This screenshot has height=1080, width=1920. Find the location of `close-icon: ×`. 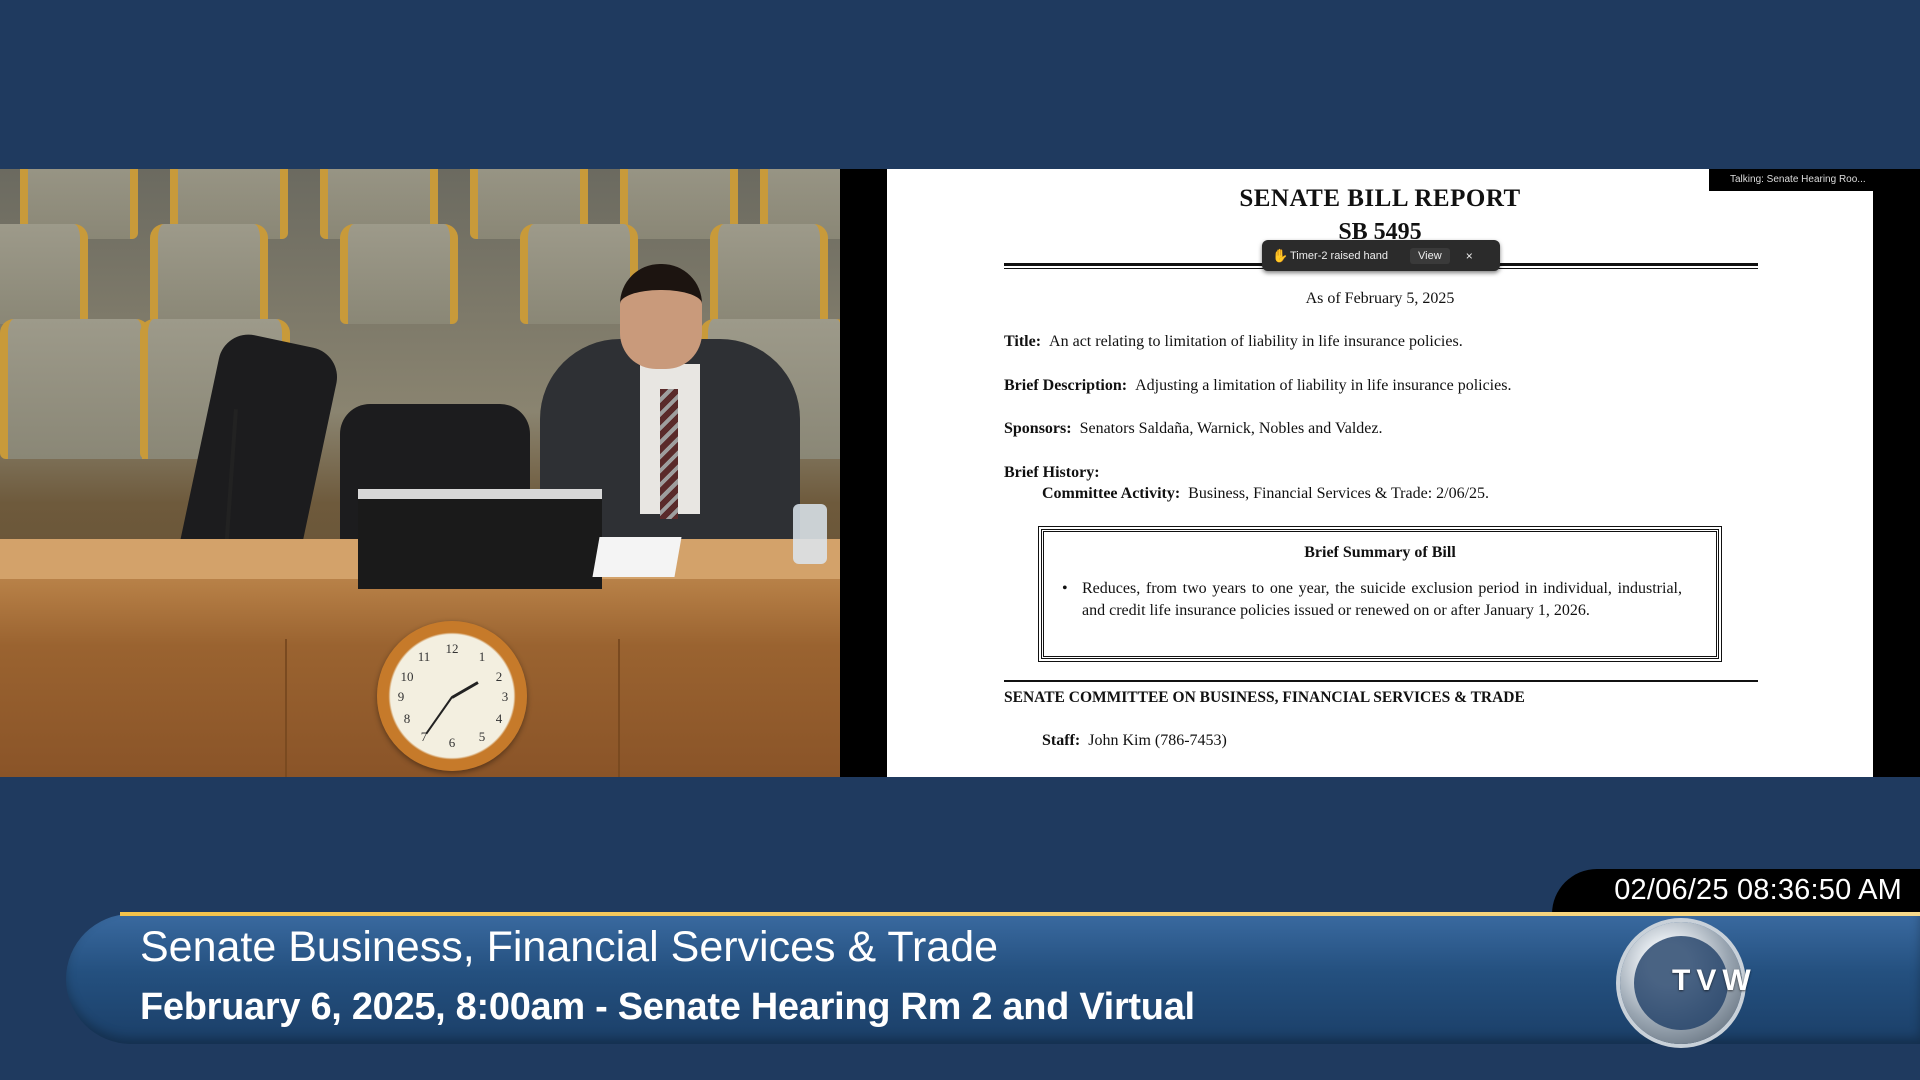

close-icon: × is located at coordinates (1469, 256).